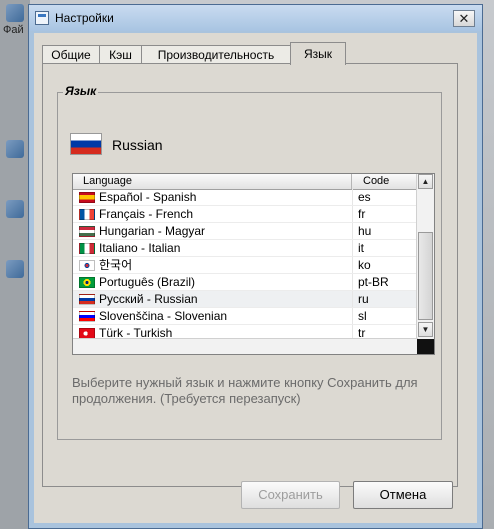 The width and height of the screenshot is (494, 529). I want to click on ko-flag-icon, so click(87, 265).